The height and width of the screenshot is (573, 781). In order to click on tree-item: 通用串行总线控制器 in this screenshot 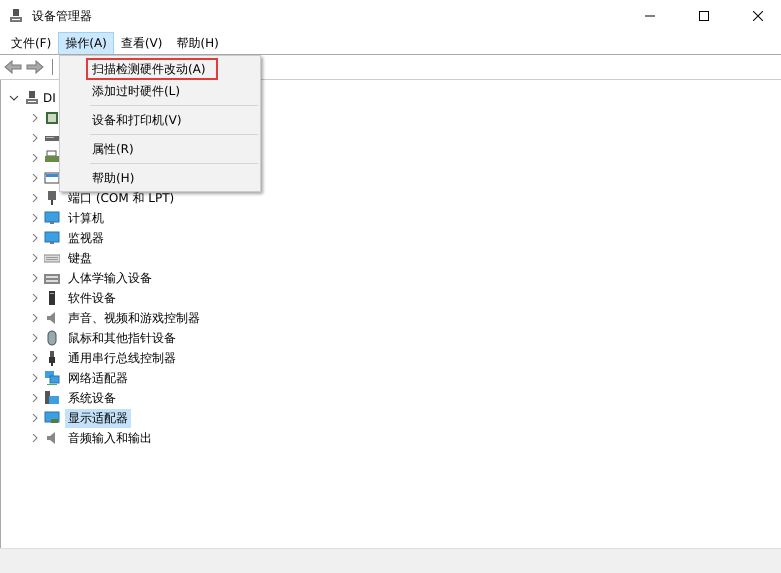, I will do `click(122, 358)`.